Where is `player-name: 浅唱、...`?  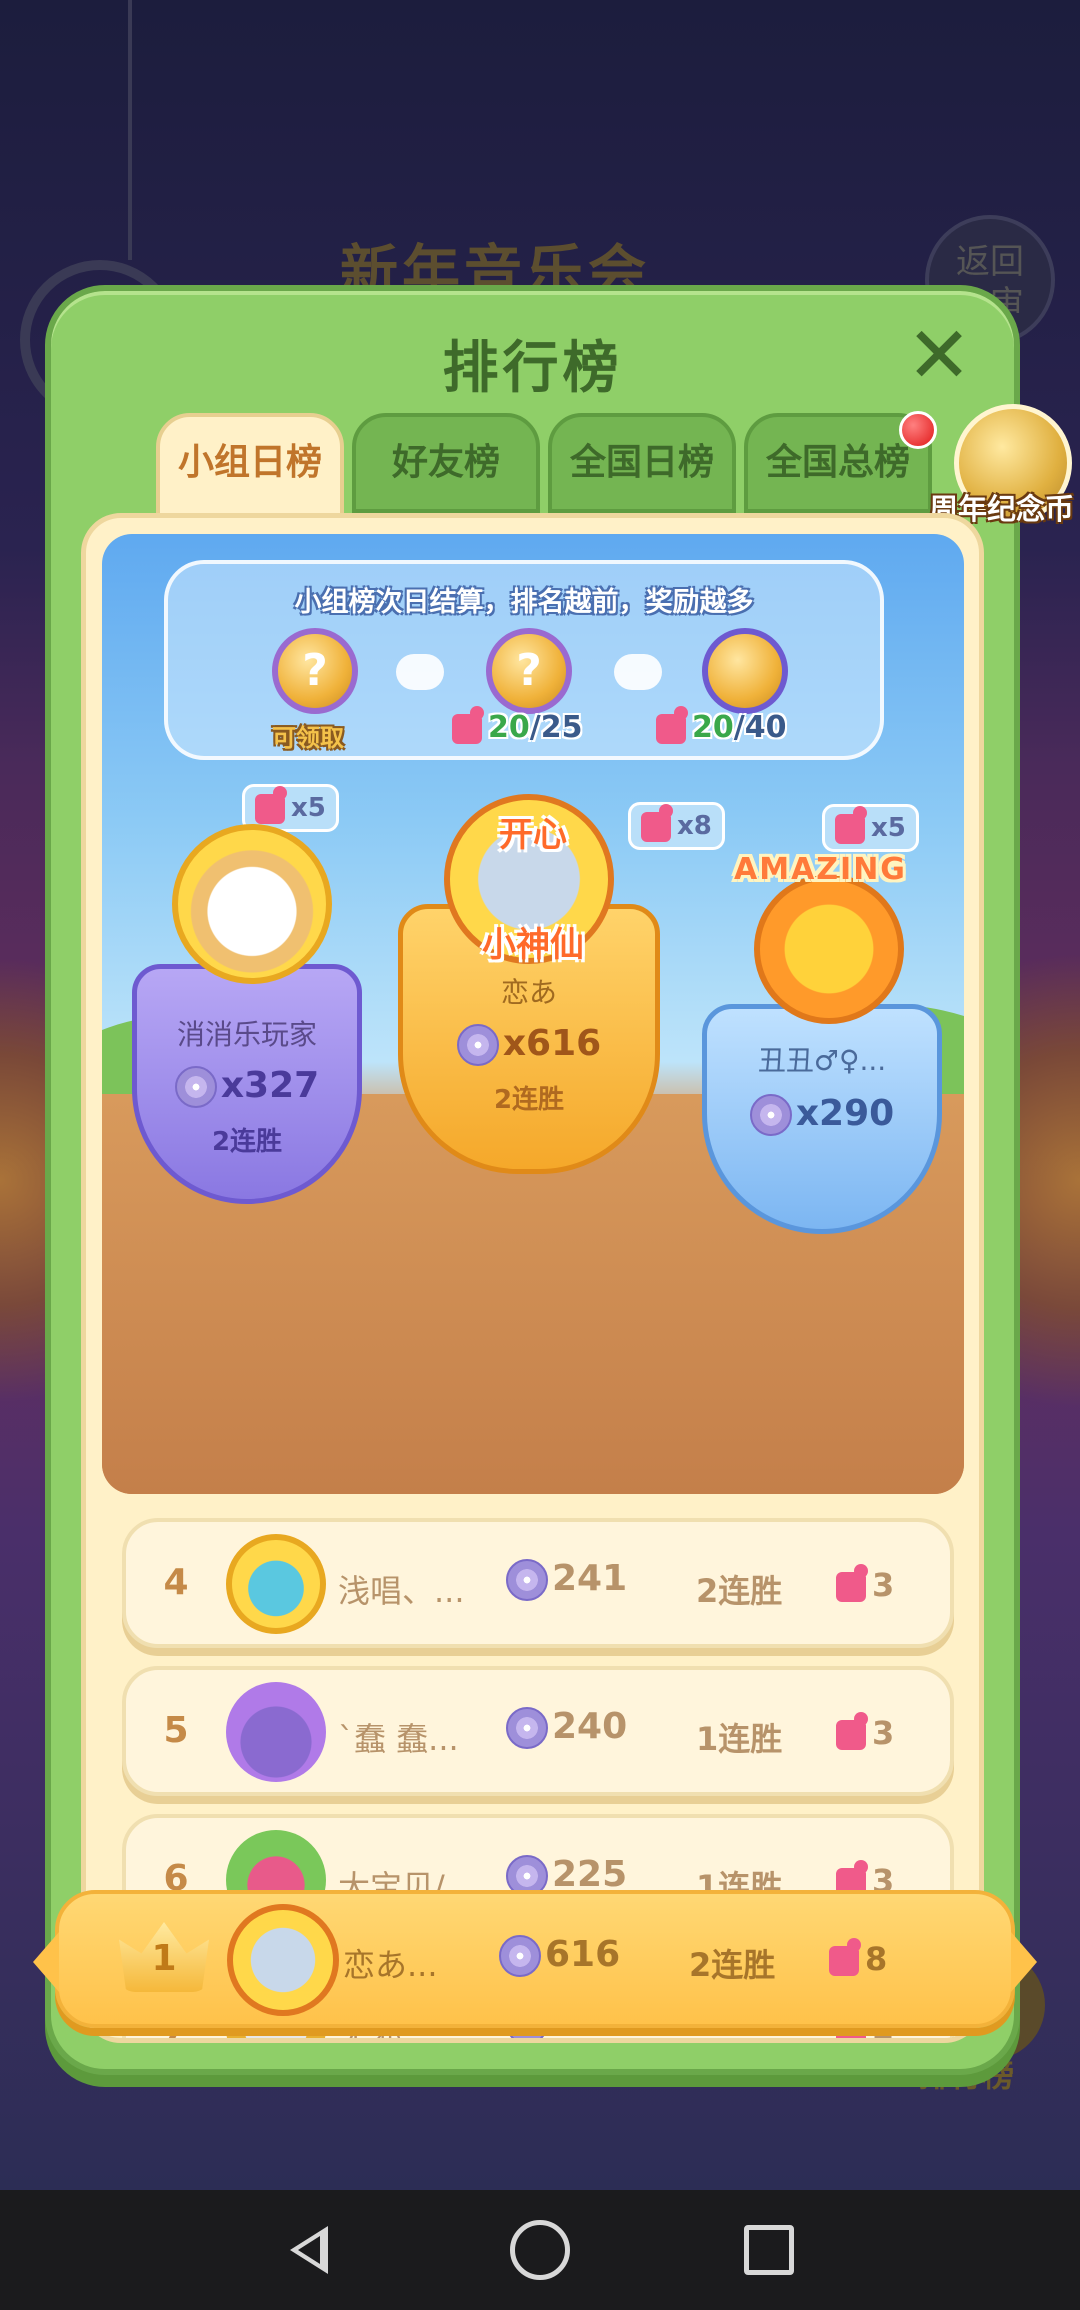 player-name: 浅唱、... is located at coordinates (401, 1591).